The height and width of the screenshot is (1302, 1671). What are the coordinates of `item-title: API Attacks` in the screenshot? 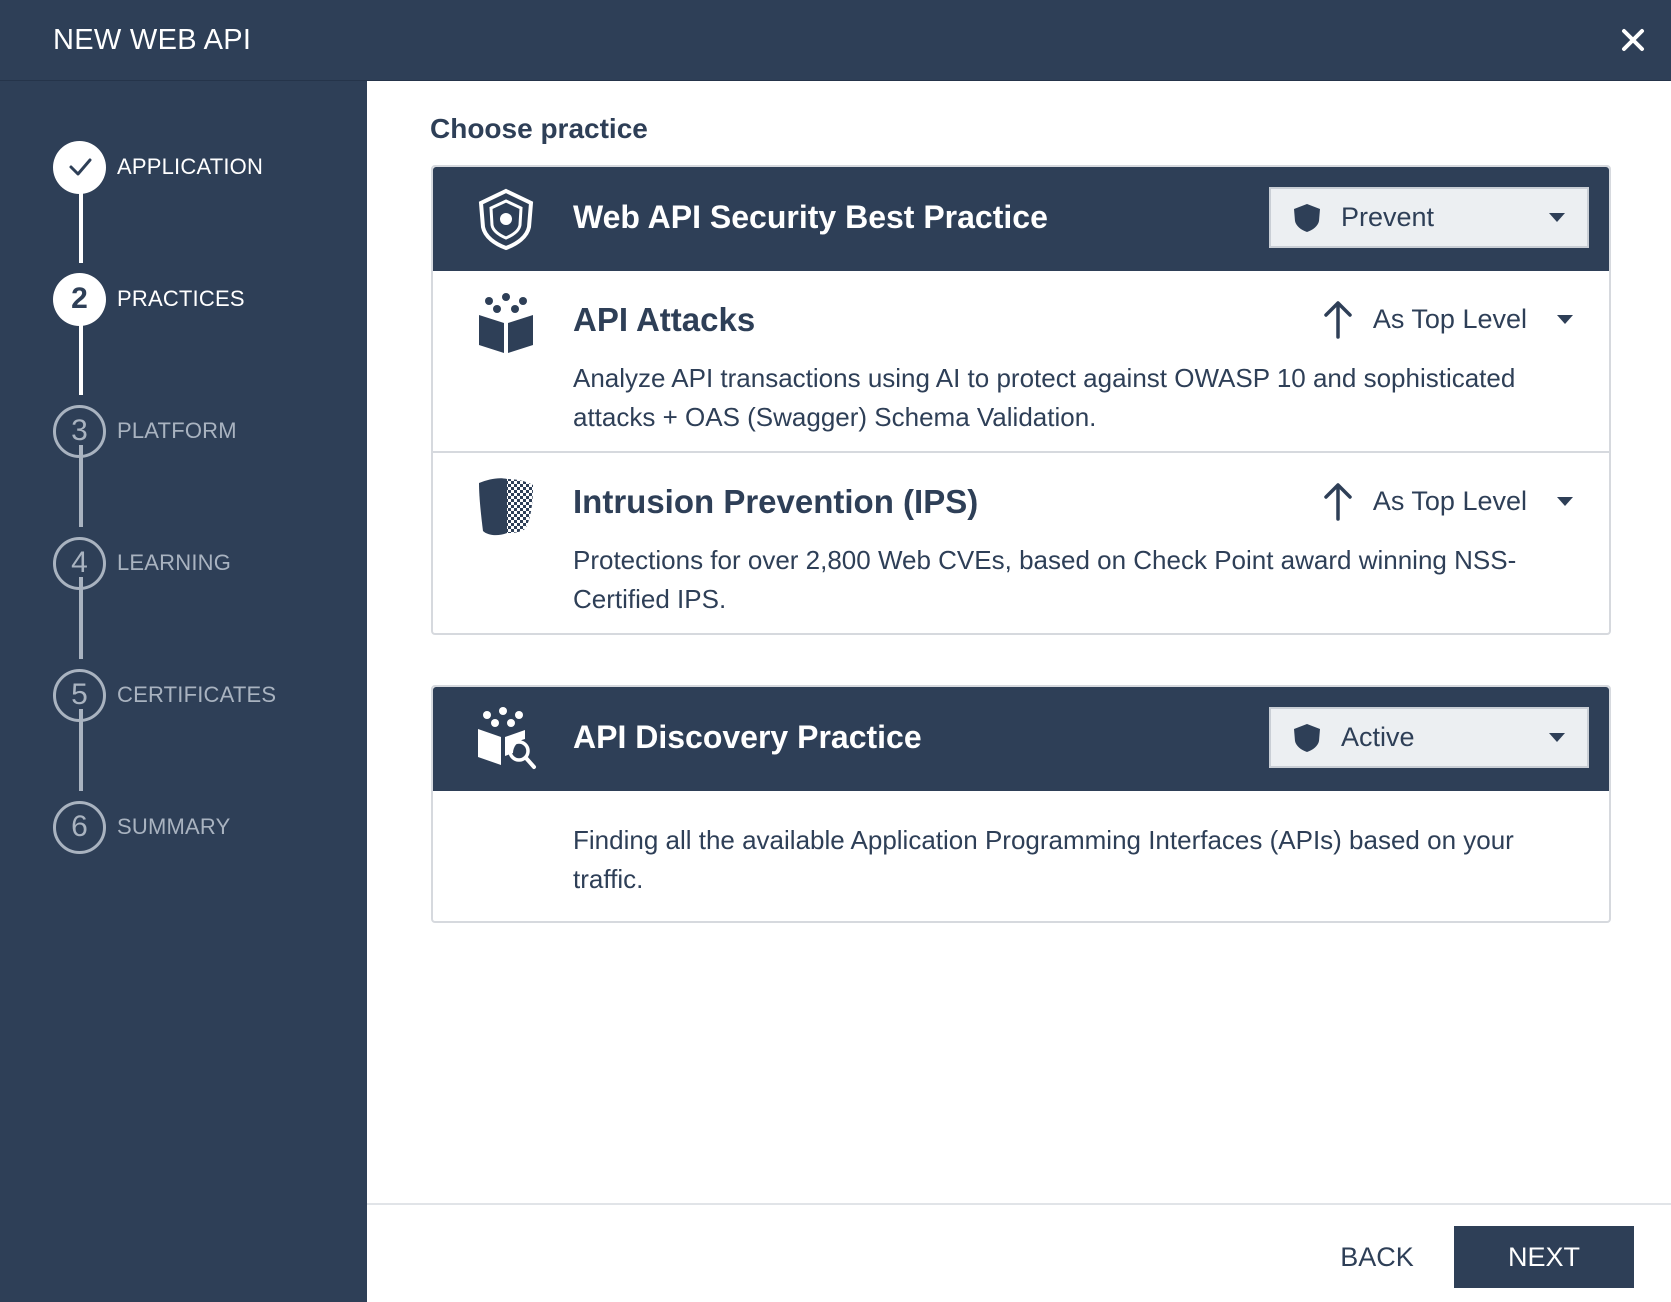 It's located at (664, 319).